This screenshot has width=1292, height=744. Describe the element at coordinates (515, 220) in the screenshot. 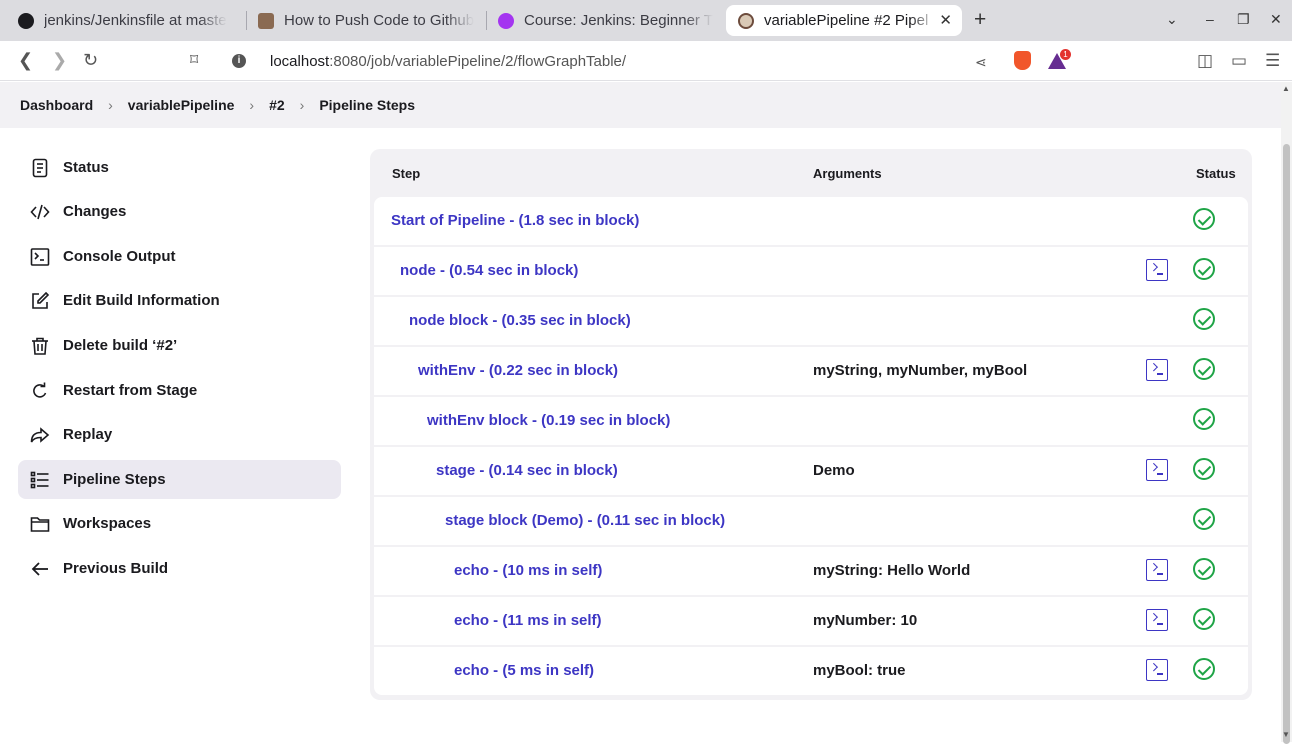

I see `step-link: Start of Pipeline - (1.8 sec in block)` at that location.